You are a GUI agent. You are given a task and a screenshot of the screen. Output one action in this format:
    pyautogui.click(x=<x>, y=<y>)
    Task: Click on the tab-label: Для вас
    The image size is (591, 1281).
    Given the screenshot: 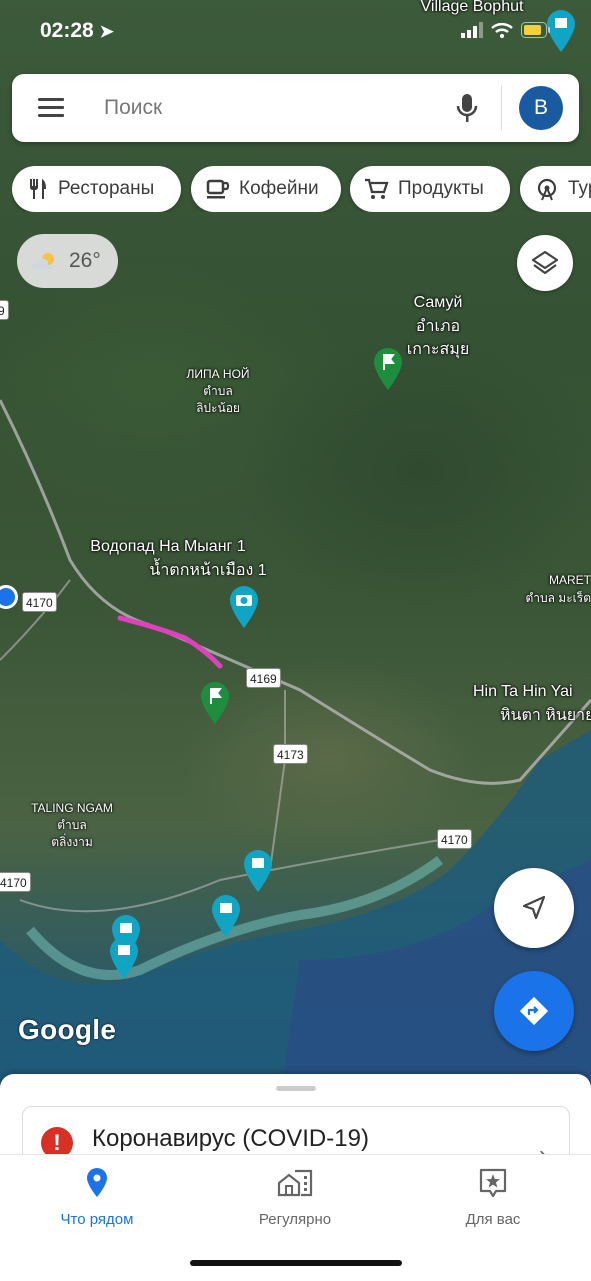 What is the action you would take?
    pyautogui.click(x=493, y=1219)
    